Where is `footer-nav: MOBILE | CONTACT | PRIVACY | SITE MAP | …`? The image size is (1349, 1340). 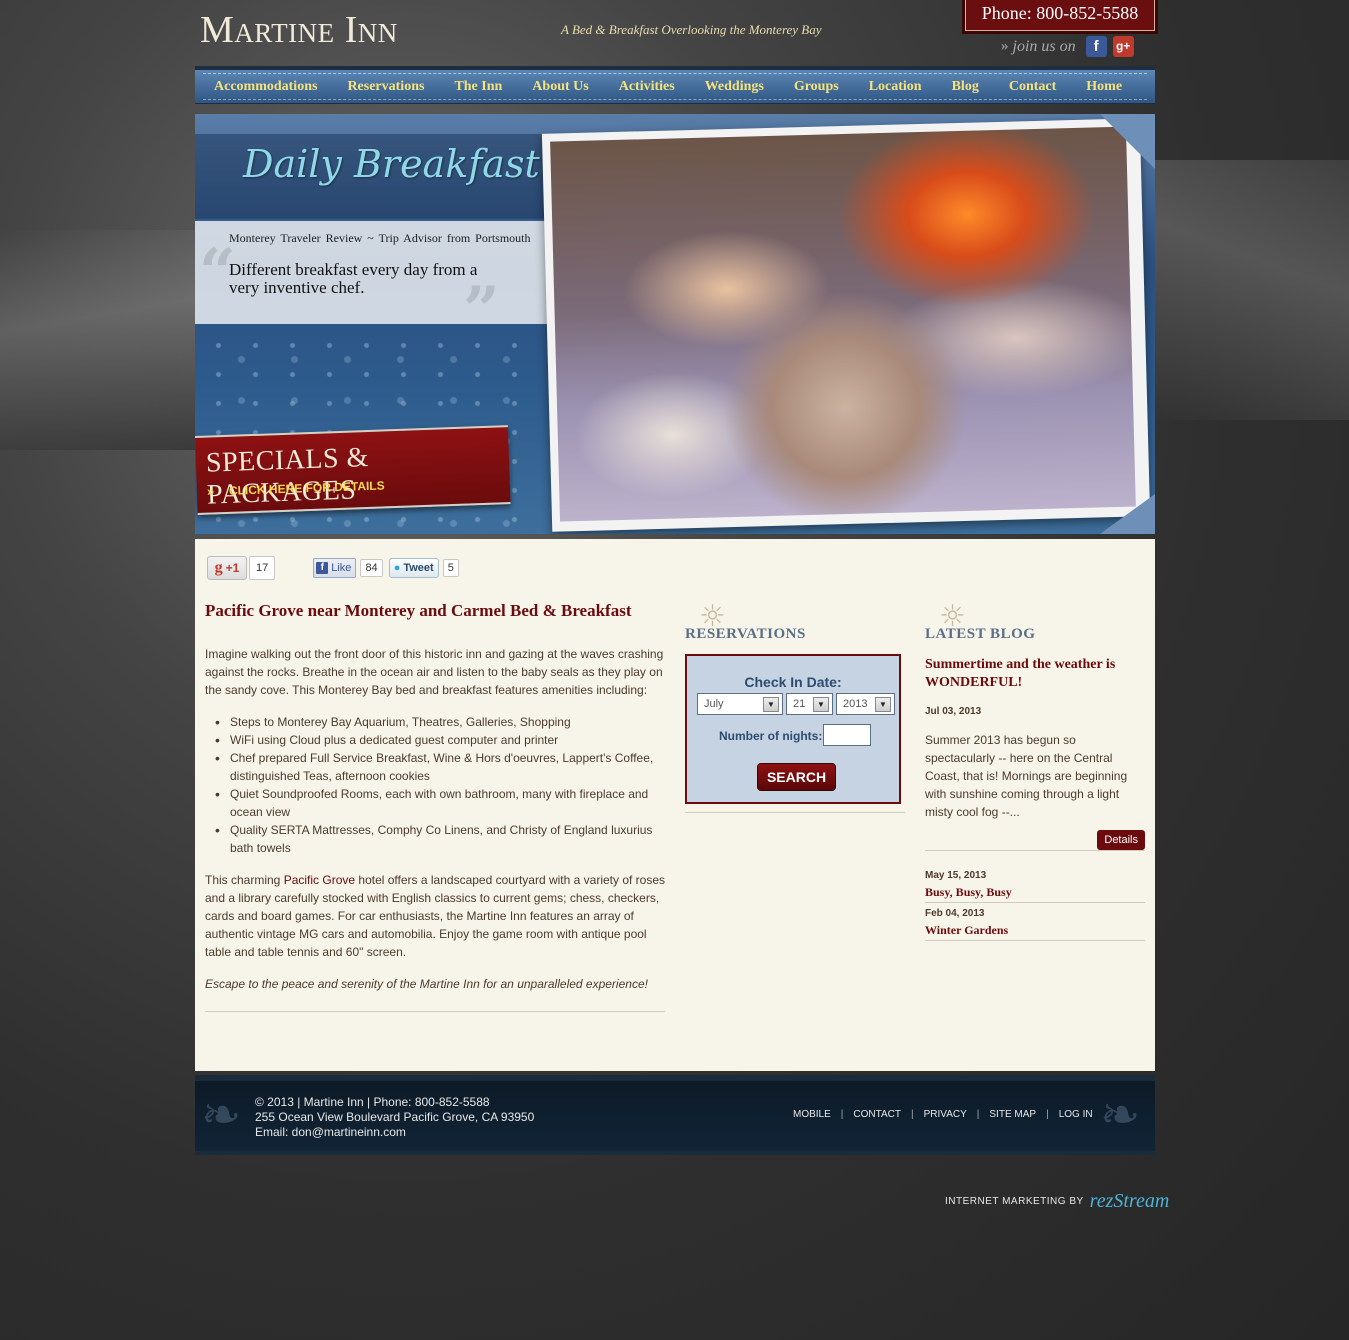 footer-nav: MOBILE | CONTACT | PRIVACY | SITE MAP | … is located at coordinates (943, 1114).